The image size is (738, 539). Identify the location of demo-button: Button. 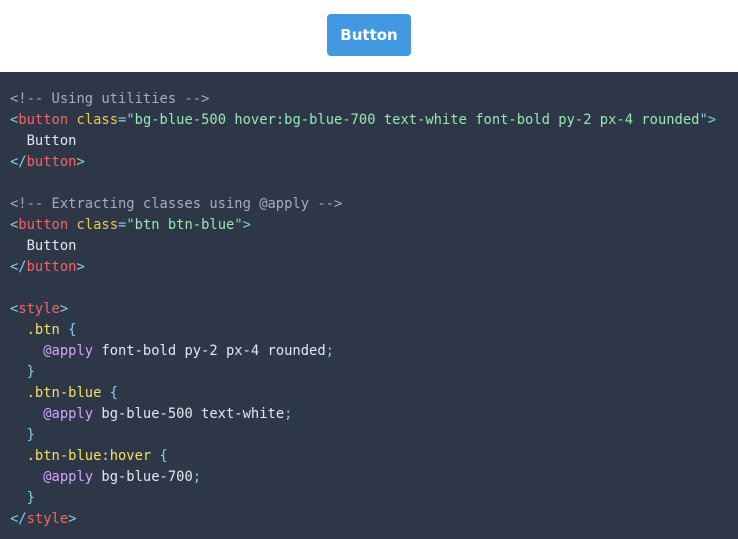
(369, 35).